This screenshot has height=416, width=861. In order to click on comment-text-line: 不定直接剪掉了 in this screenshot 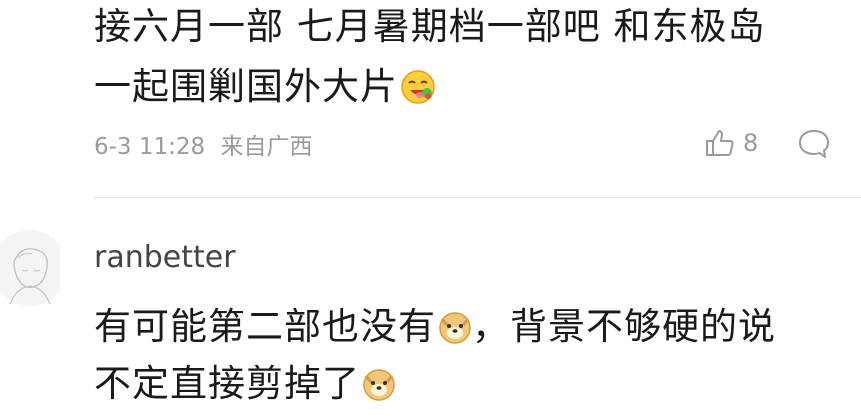, I will do `click(245, 387)`.